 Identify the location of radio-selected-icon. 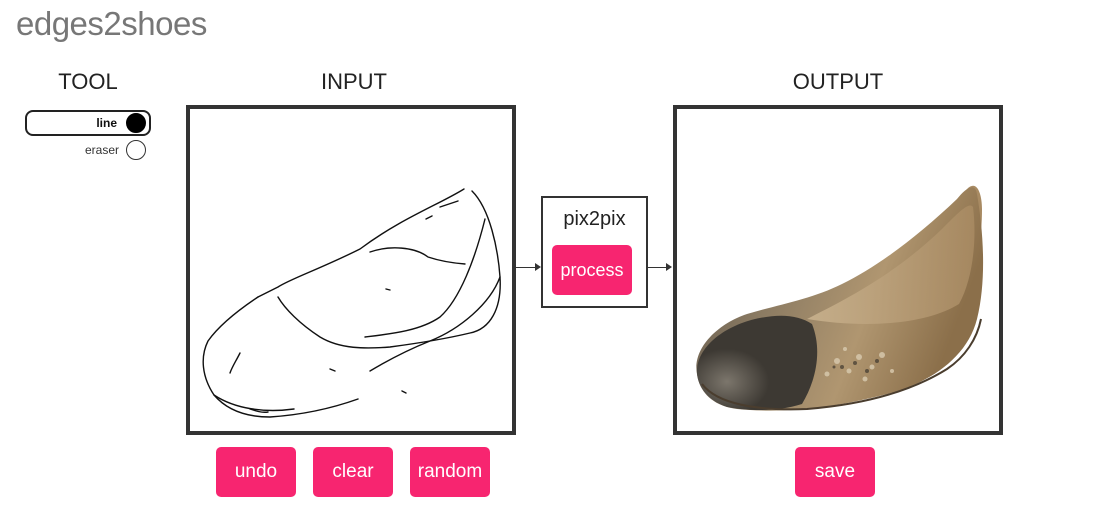
(136, 123).